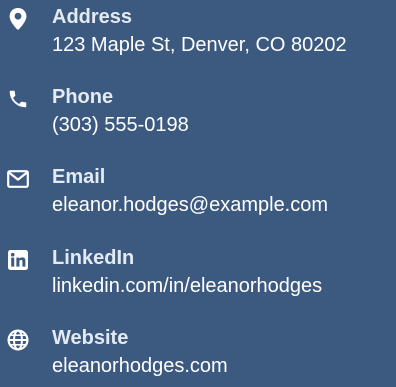 The height and width of the screenshot is (387, 396). What do you see at coordinates (18, 260) in the screenshot?
I see `linkedin-icon` at bounding box center [18, 260].